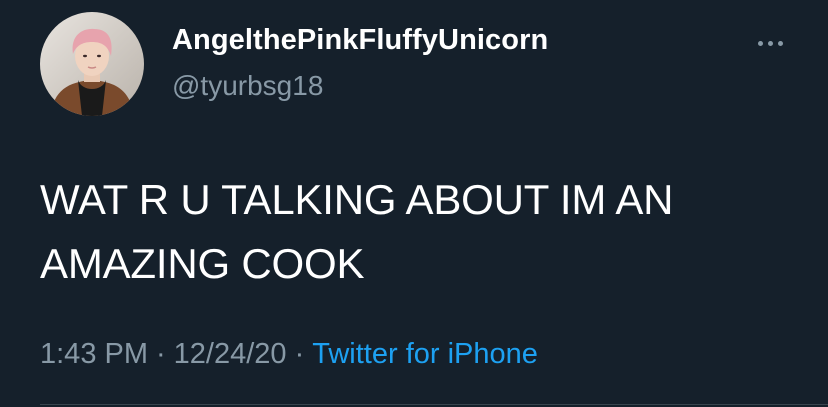 Image resolution: width=828 pixels, height=407 pixels. Describe the element at coordinates (760, 43) in the screenshot. I see `more-horizontal-icon` at that location.